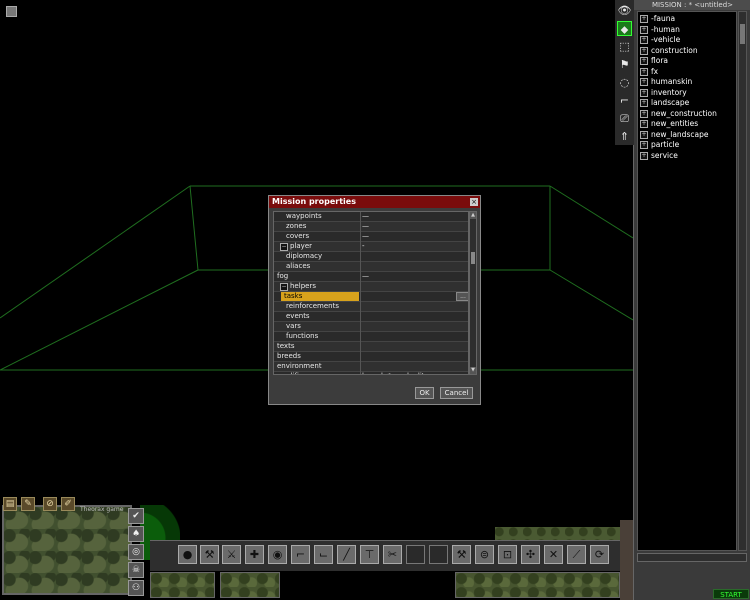 This screenshot has width=750, height=600. What do you see at coordinates (371, 227) in the screenshot?
I see `property-row: zones —` at bounding box center [371, 227].